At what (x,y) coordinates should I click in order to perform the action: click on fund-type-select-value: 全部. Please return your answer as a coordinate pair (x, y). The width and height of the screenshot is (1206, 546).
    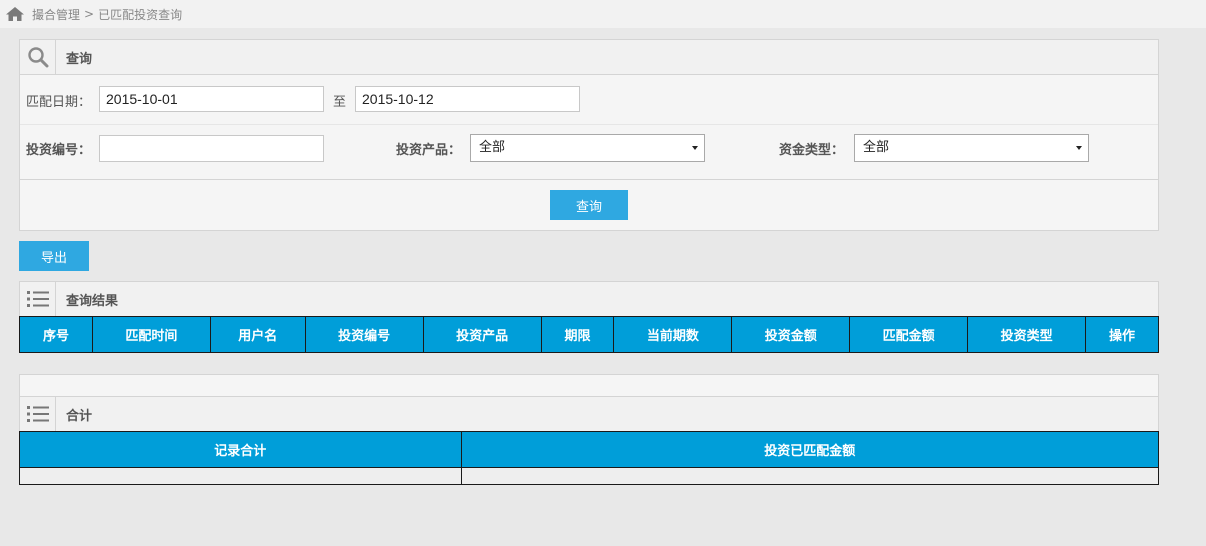
    Looking at the image, I should click on (876, 147).